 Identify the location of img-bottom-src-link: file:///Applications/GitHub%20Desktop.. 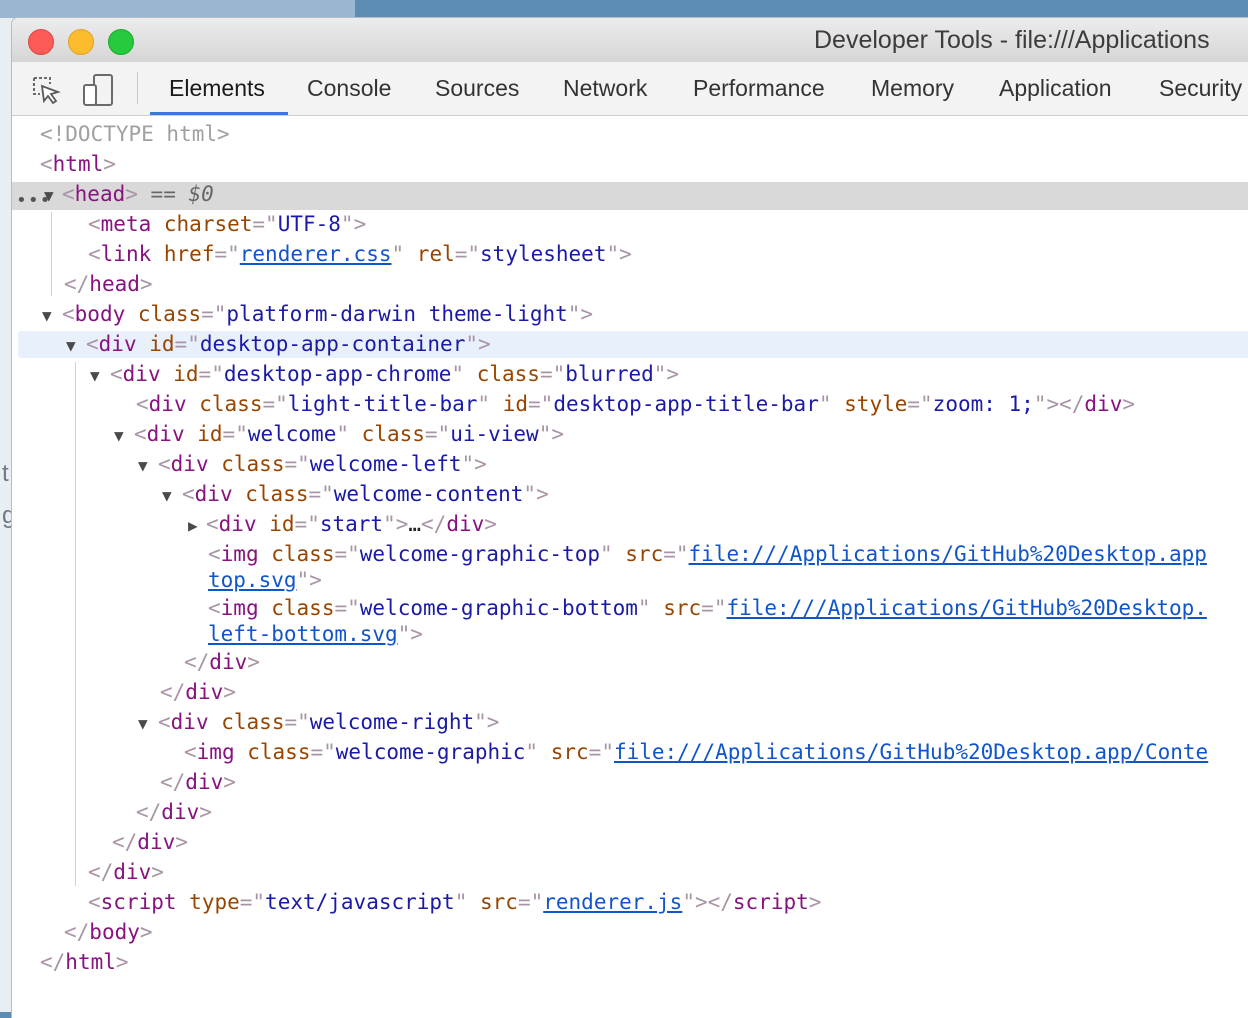
(966, 608).